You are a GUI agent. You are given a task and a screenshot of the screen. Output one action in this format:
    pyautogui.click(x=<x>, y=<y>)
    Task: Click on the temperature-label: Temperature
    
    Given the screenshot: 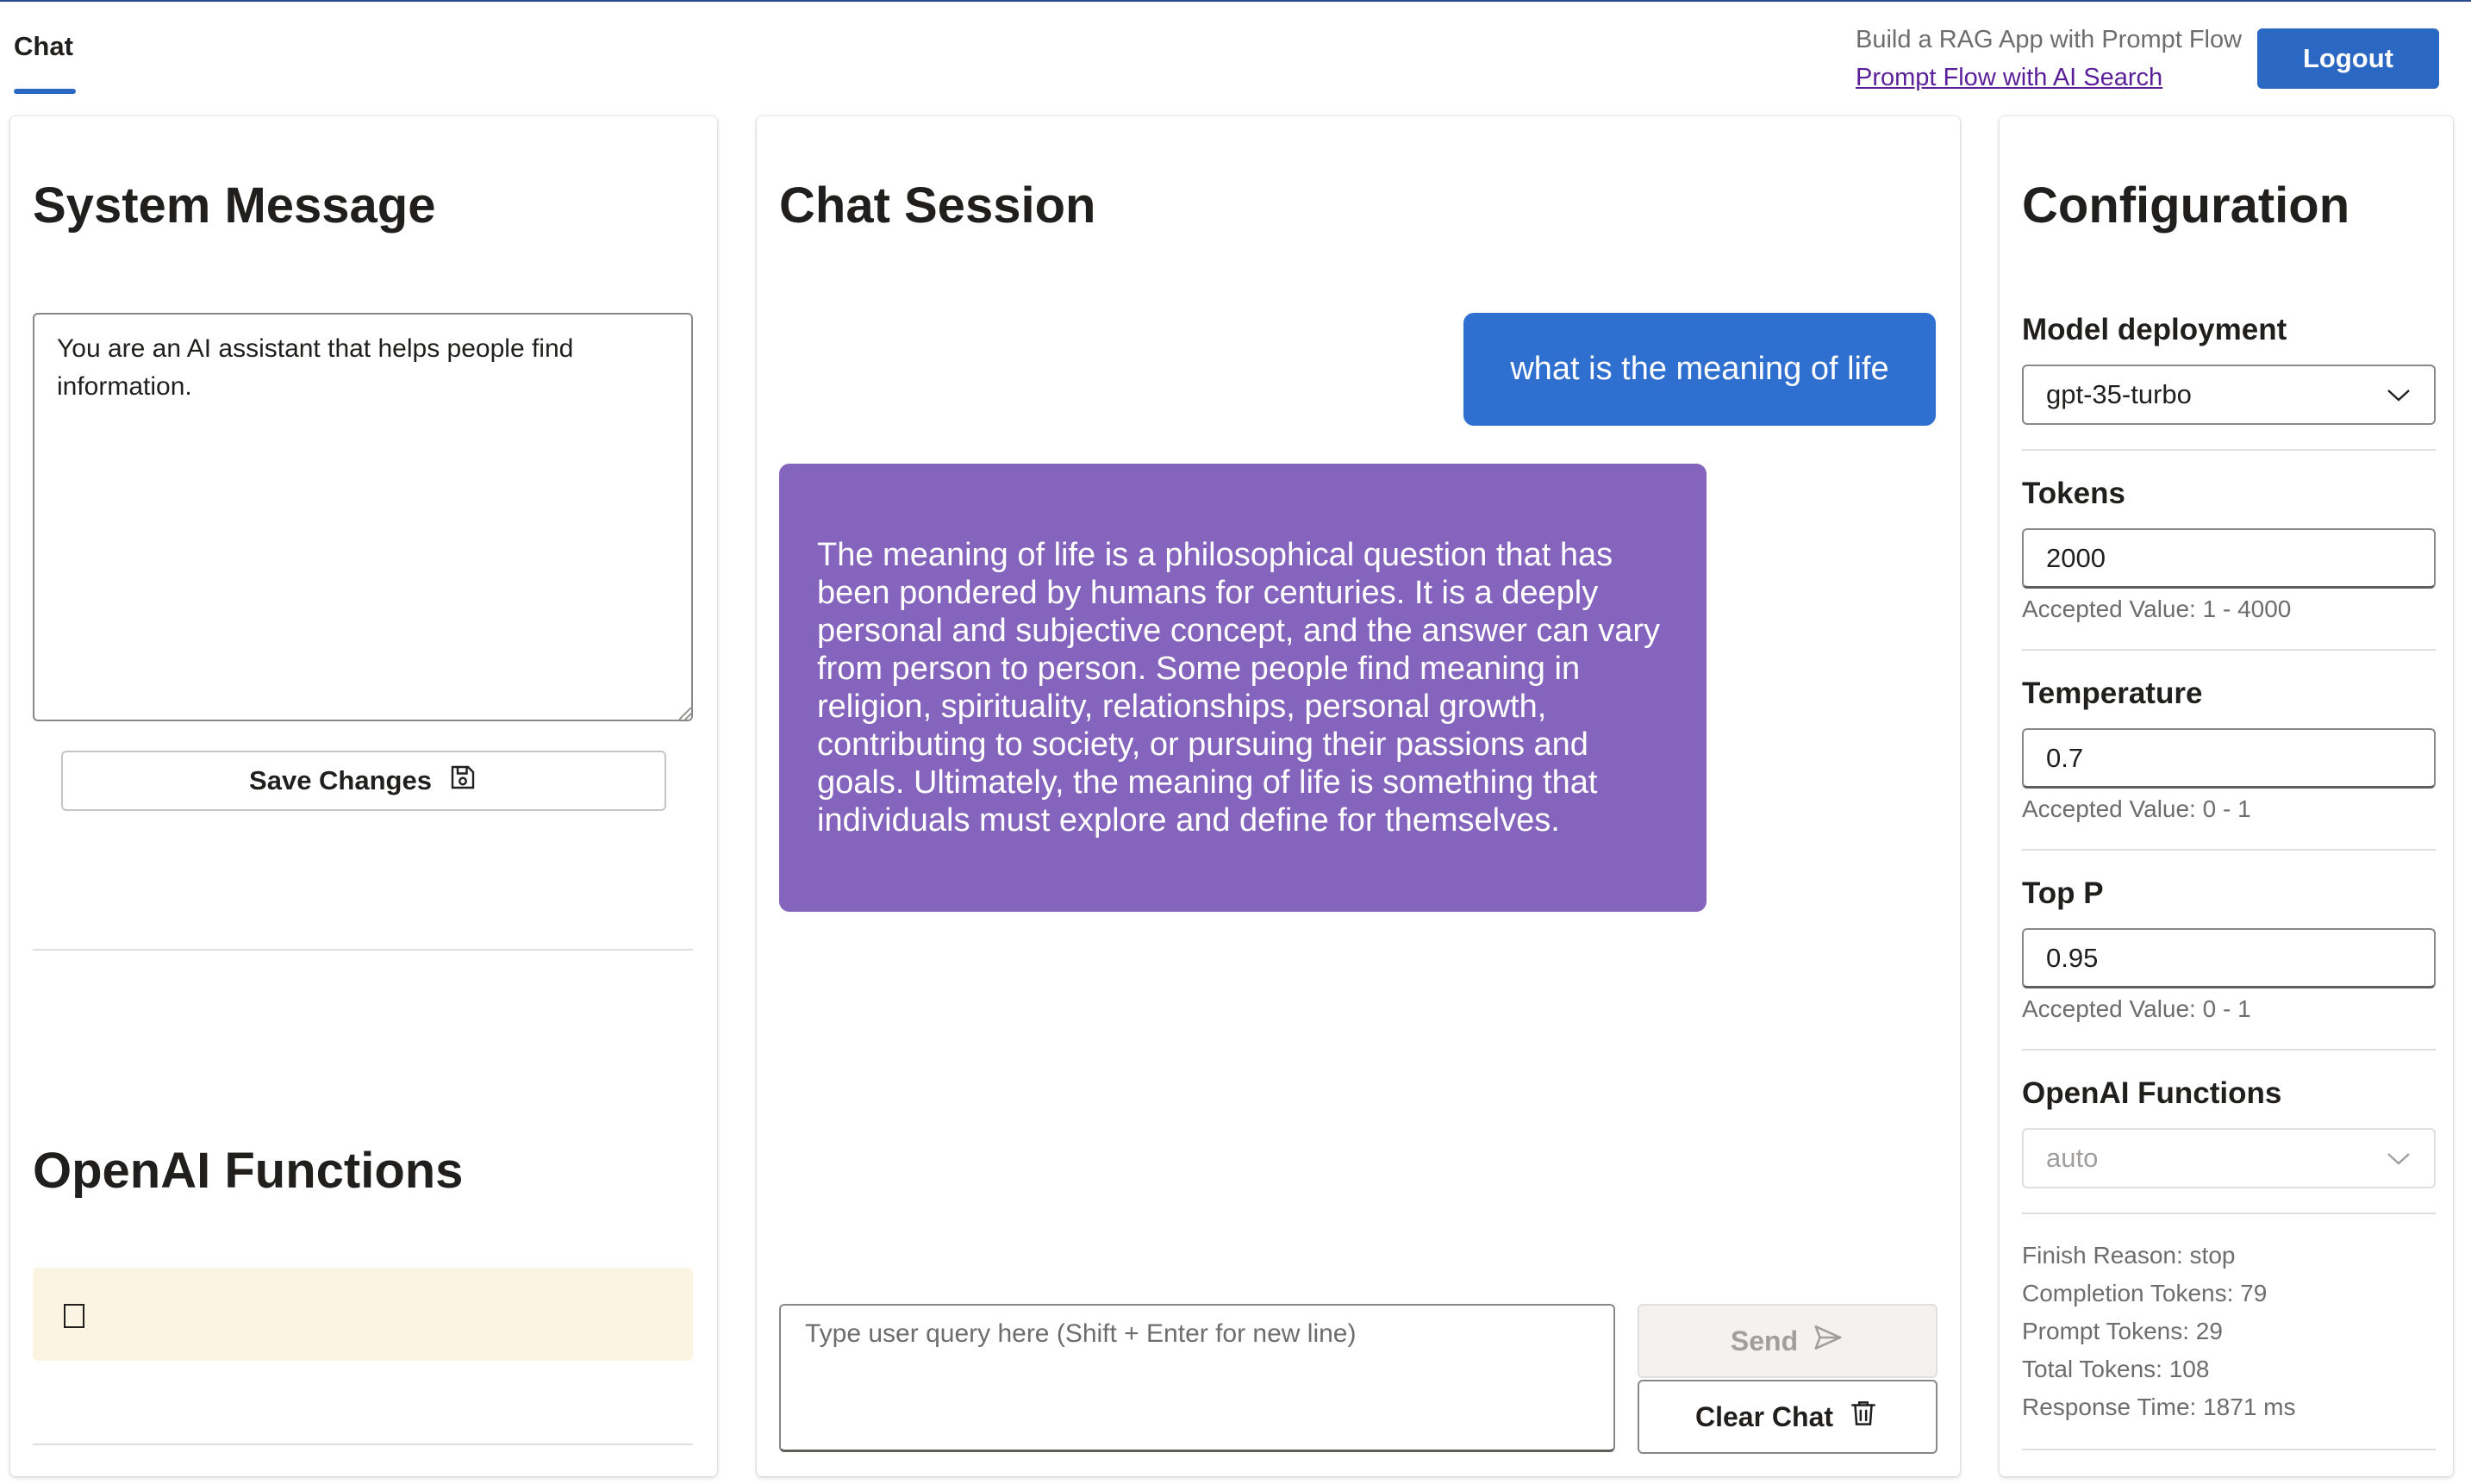 What is the action you would take?
    pyautogui.click(x=2112, y=694)
    